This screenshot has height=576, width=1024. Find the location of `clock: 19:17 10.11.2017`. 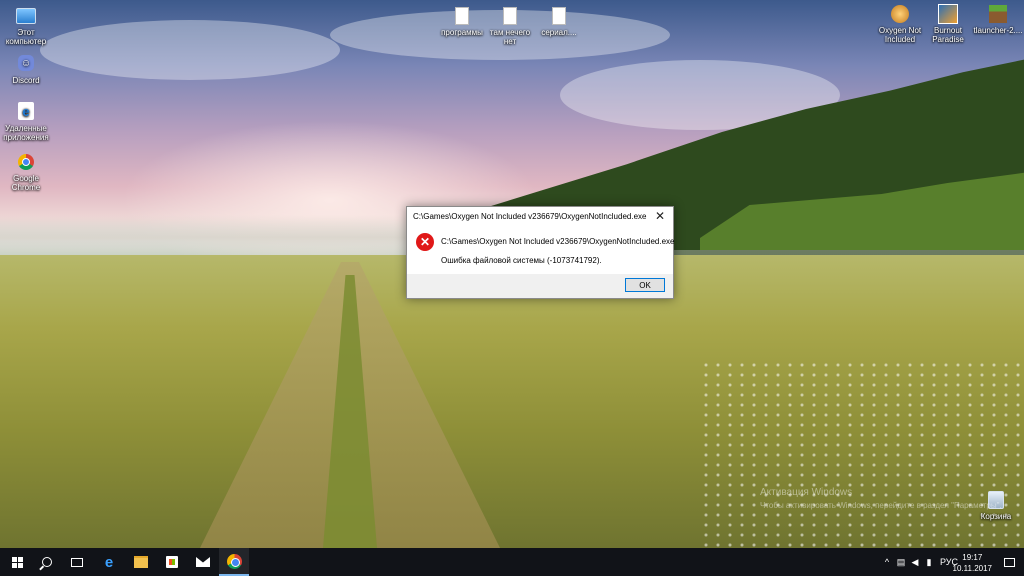

clock: 19:17 10.11.2017 is located at coordinates (972, 563).